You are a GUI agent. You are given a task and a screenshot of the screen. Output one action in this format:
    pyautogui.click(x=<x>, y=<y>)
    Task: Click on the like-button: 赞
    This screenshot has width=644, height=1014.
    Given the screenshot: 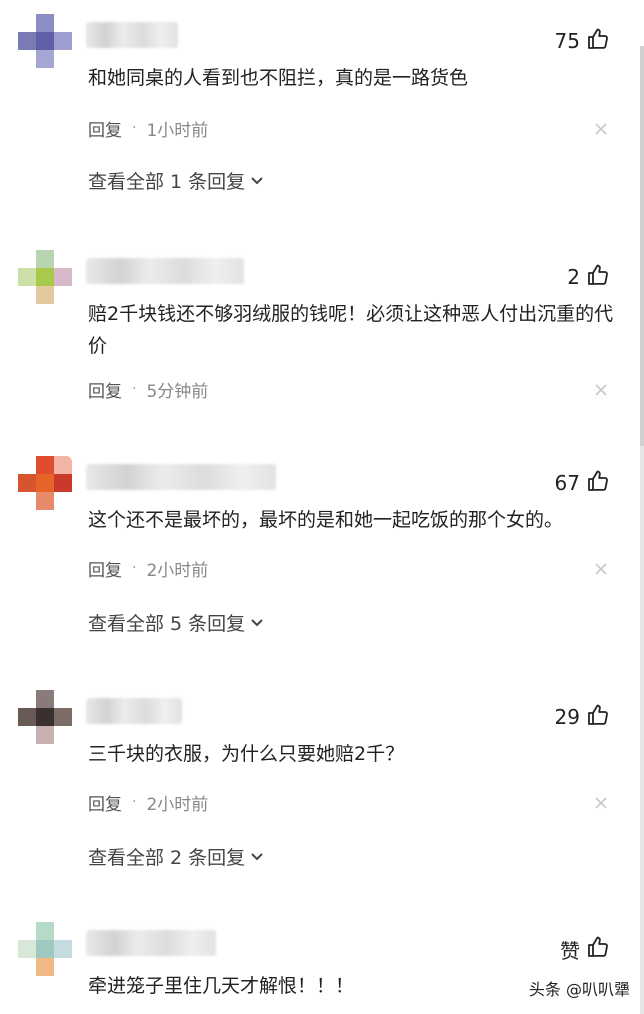 What is the action you would take?
    pyautogui.click(x=585, y=949)
    